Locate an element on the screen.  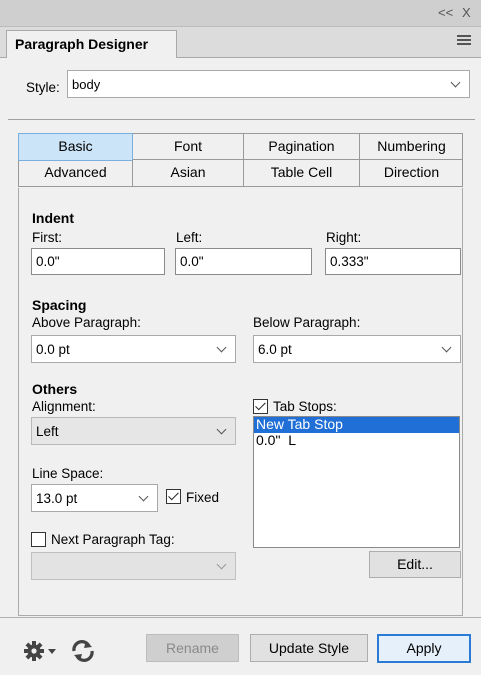
above-paragraph-value: 0.0 pt is located at coordinates (53, 349).